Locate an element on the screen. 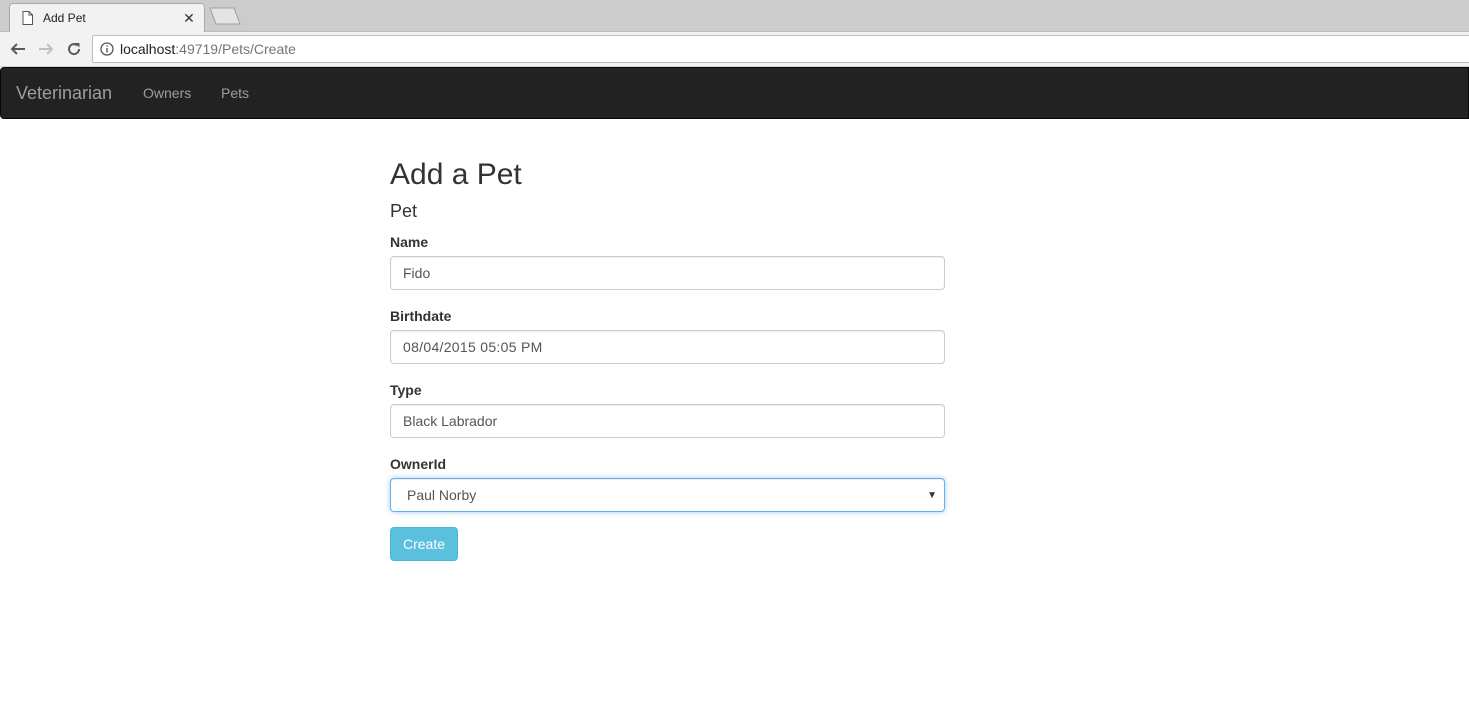 This screenshot has height=703, width=1469. nav-link-pets: Pets is located at coordinates (235, 93).